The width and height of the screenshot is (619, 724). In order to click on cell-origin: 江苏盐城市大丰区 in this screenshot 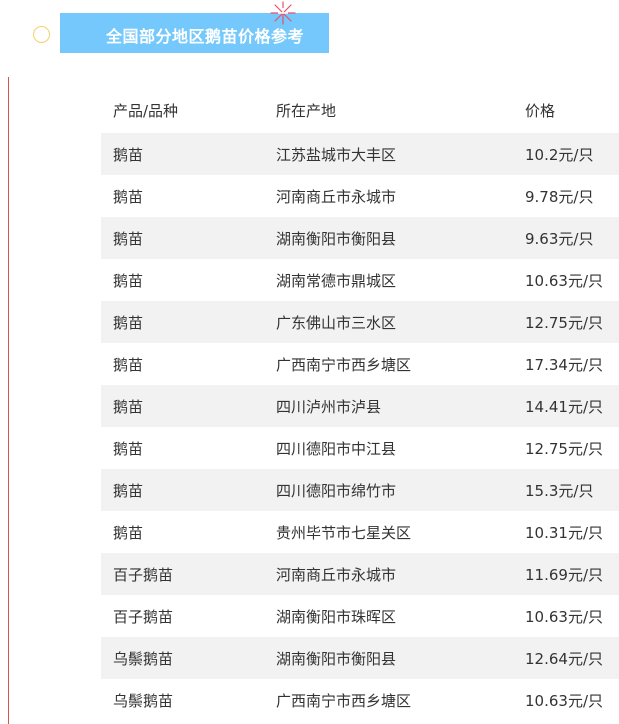, I will do `click(336, 154)`.